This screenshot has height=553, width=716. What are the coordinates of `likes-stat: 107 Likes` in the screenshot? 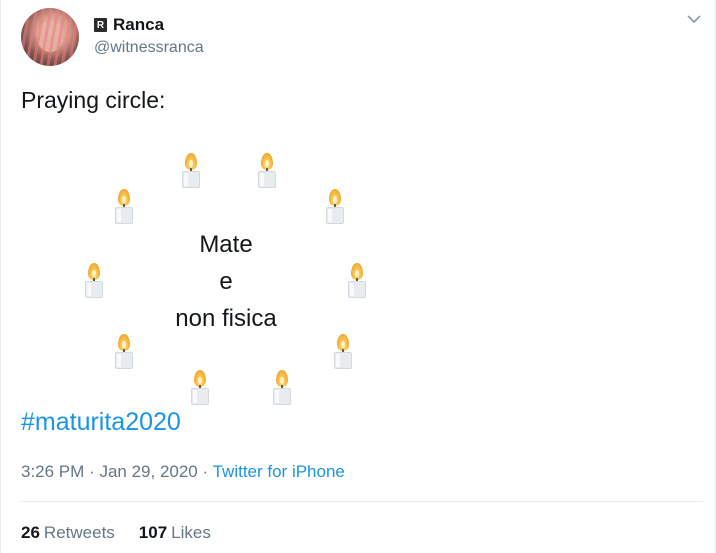 It's located at (175, 533).